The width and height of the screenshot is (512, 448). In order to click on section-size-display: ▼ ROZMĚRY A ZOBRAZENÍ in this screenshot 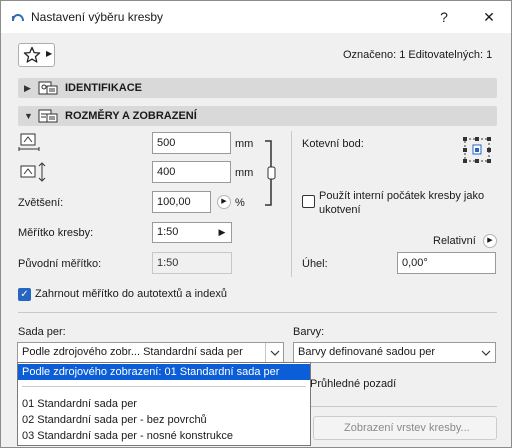, I will do `click(257, 116)`.